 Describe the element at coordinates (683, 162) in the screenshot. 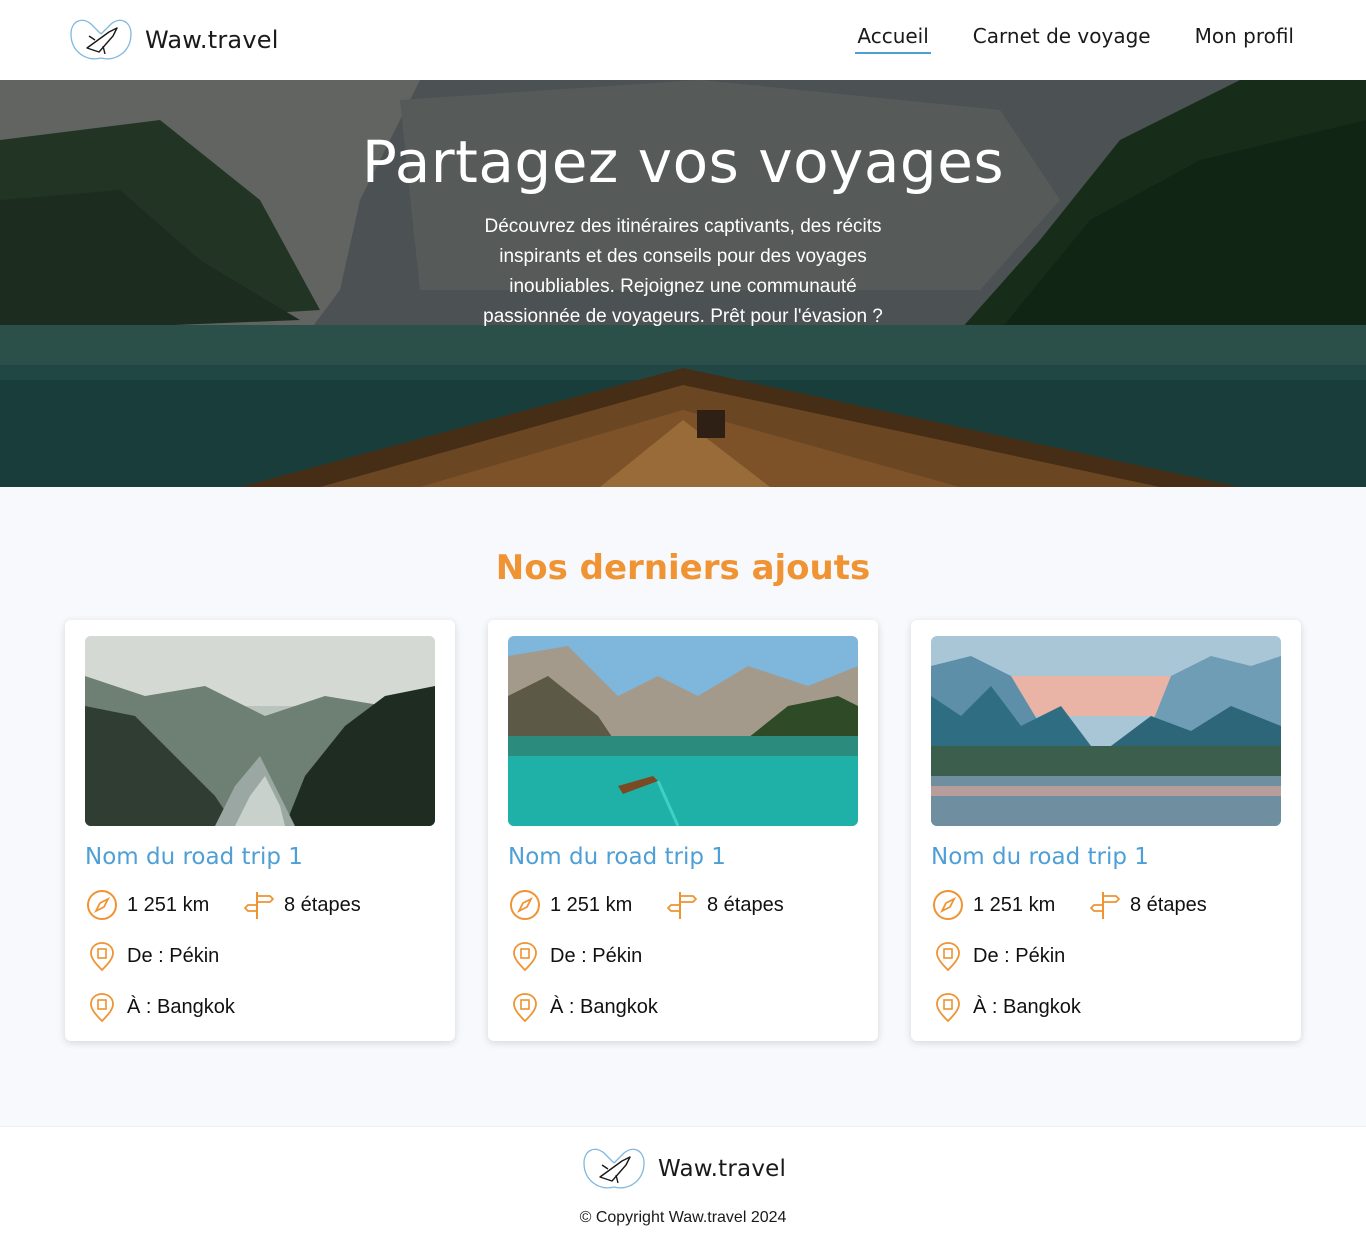

I see `hero-title: Partagez vos voyages` at that location.